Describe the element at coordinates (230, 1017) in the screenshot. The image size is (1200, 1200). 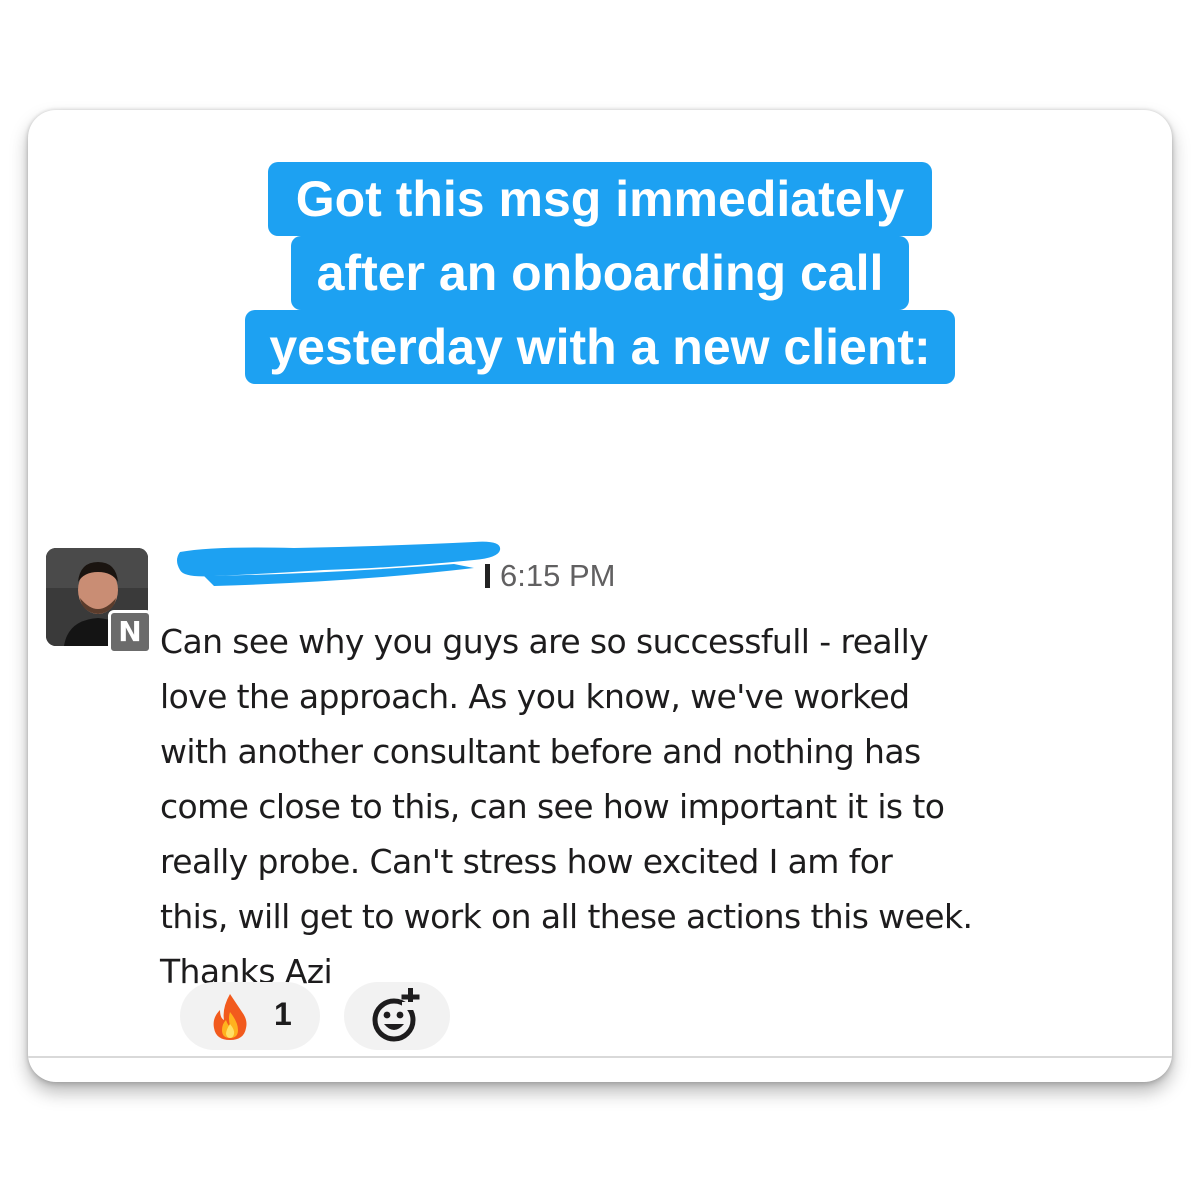
I see `fire-icon` at that location.